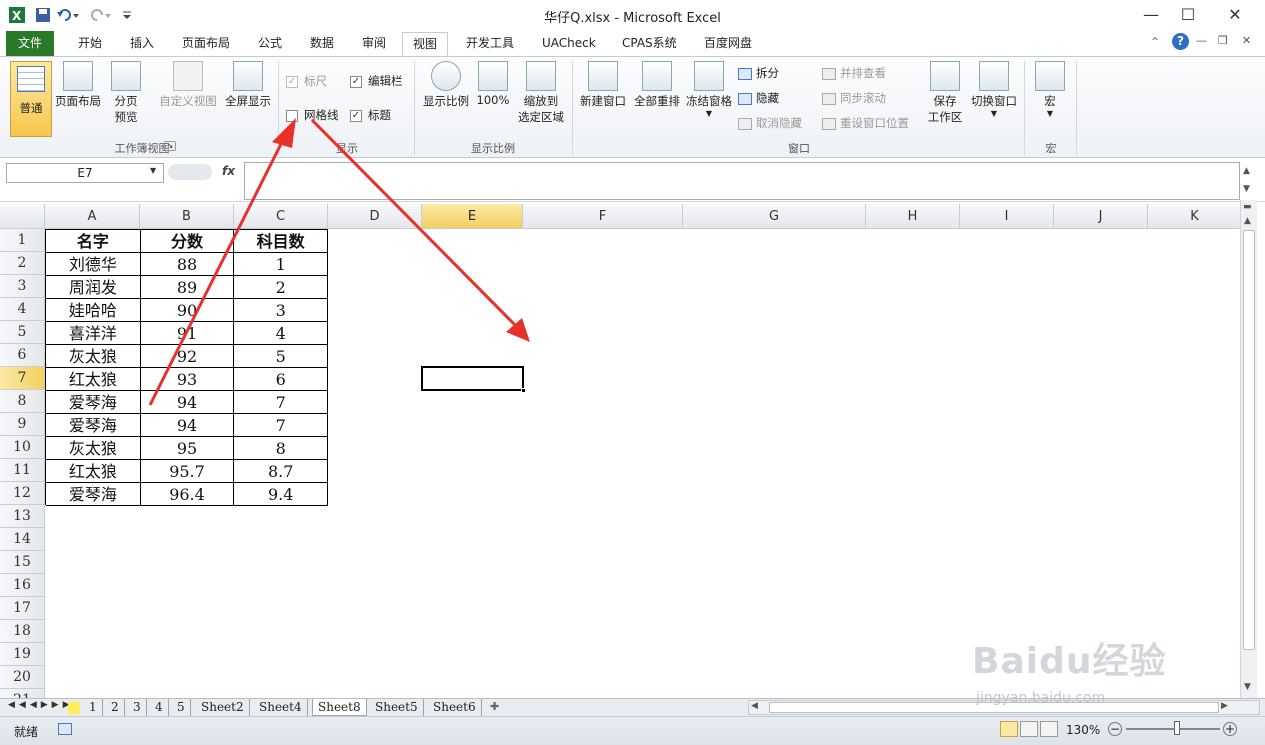 This screenshot has height=745, width=1265. Describe the element at coordinates (1173, 729) in the screenshot. I see `zoom-slider` at that location.